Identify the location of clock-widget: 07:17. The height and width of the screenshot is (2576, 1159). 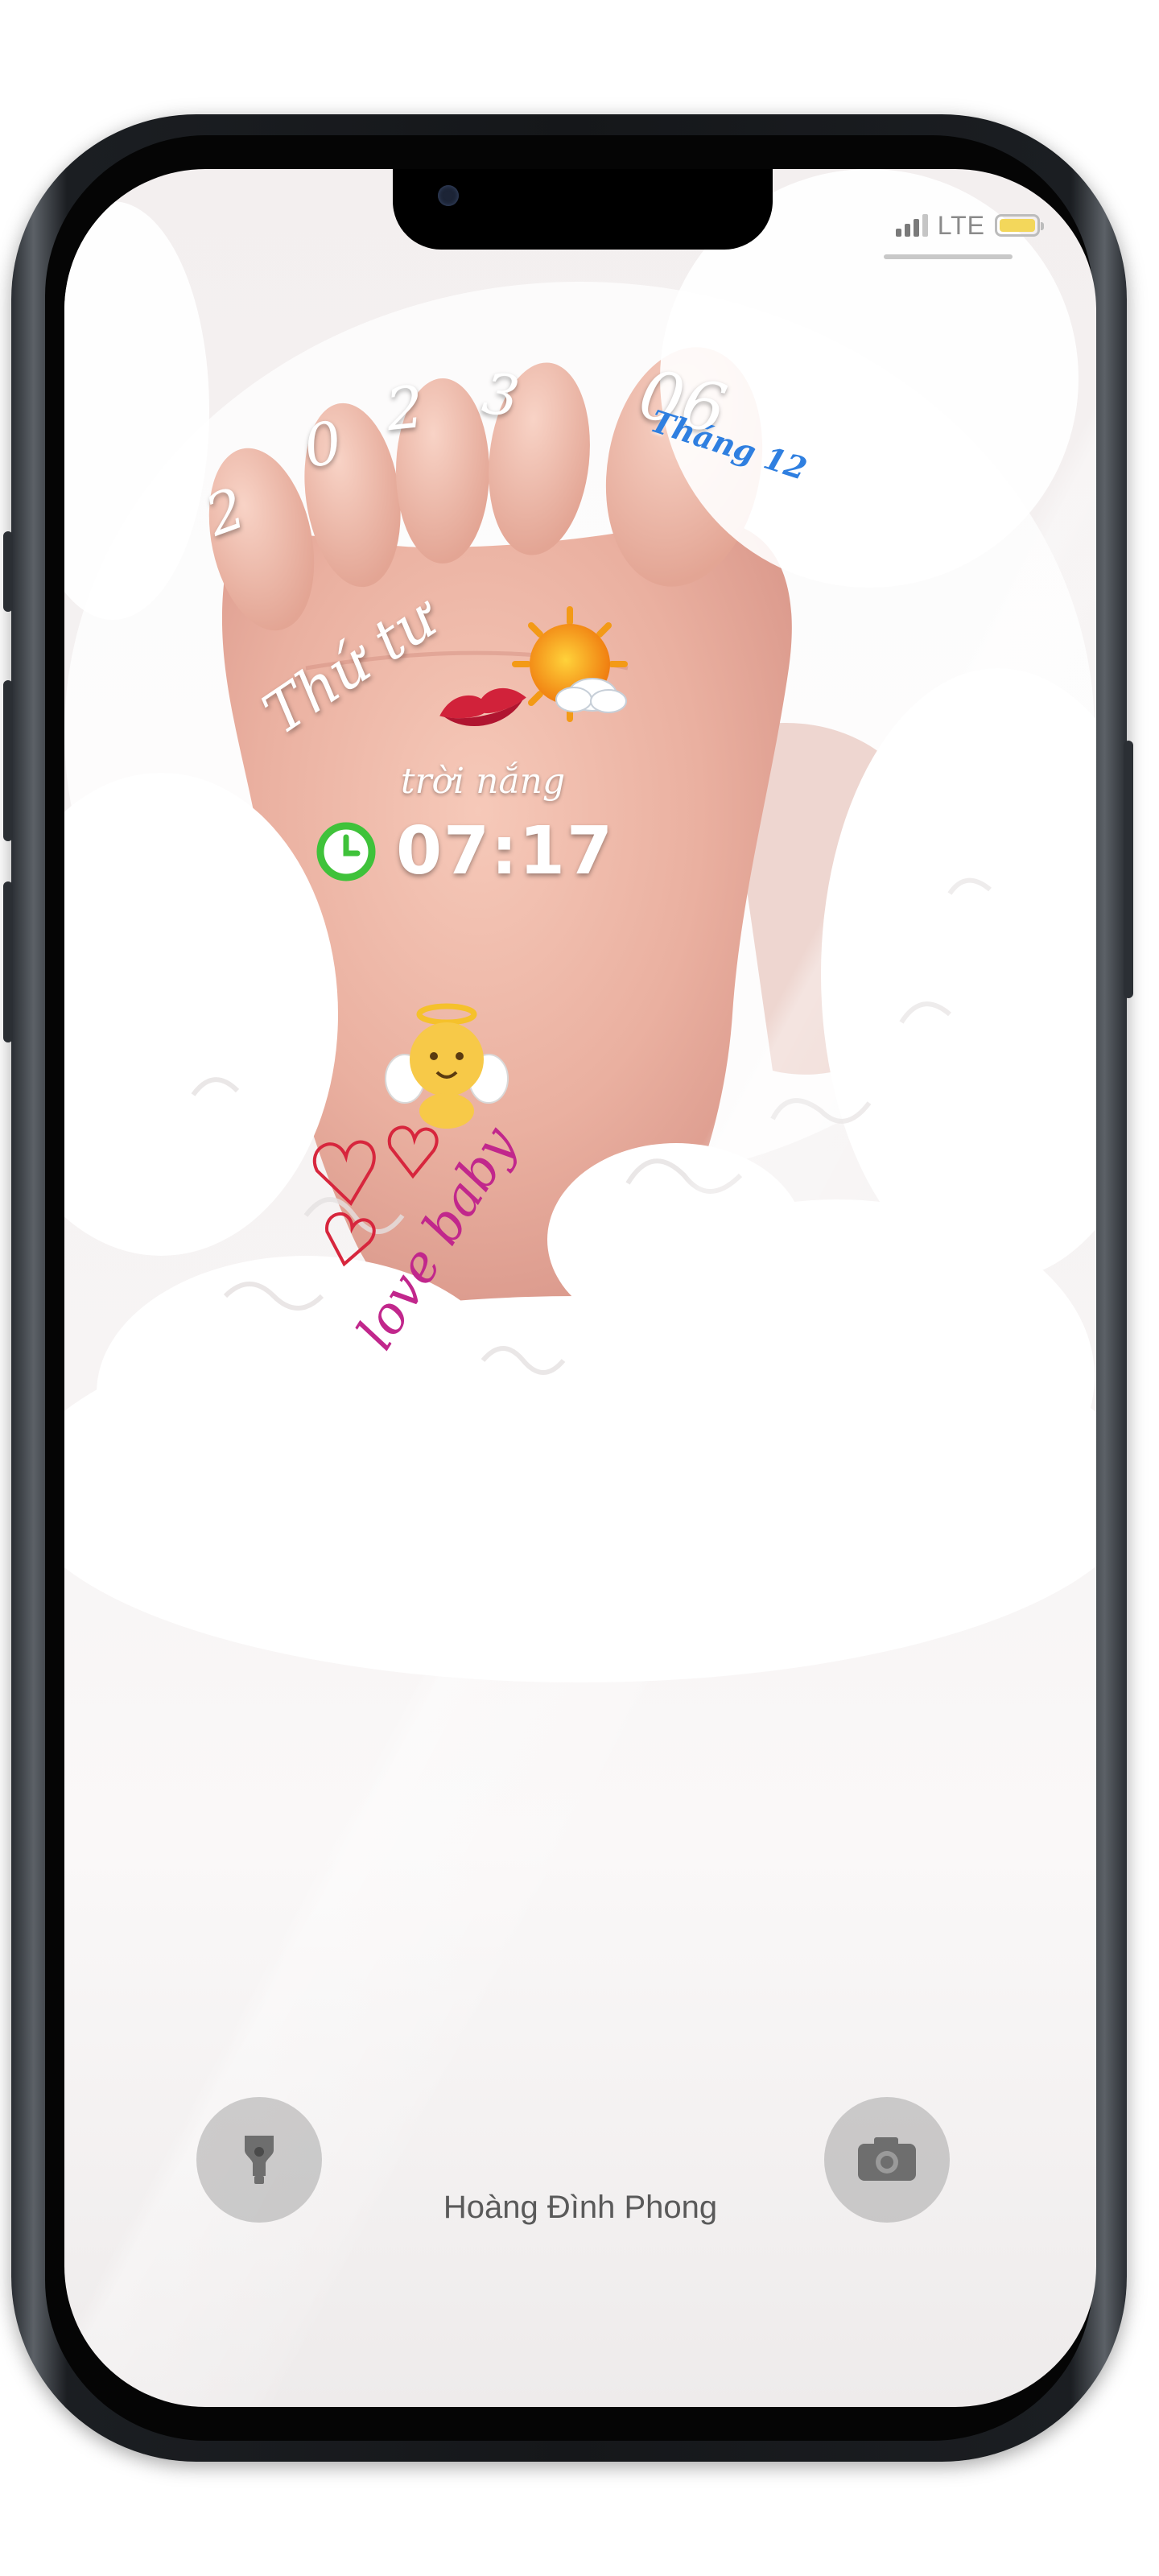
(464, 851).